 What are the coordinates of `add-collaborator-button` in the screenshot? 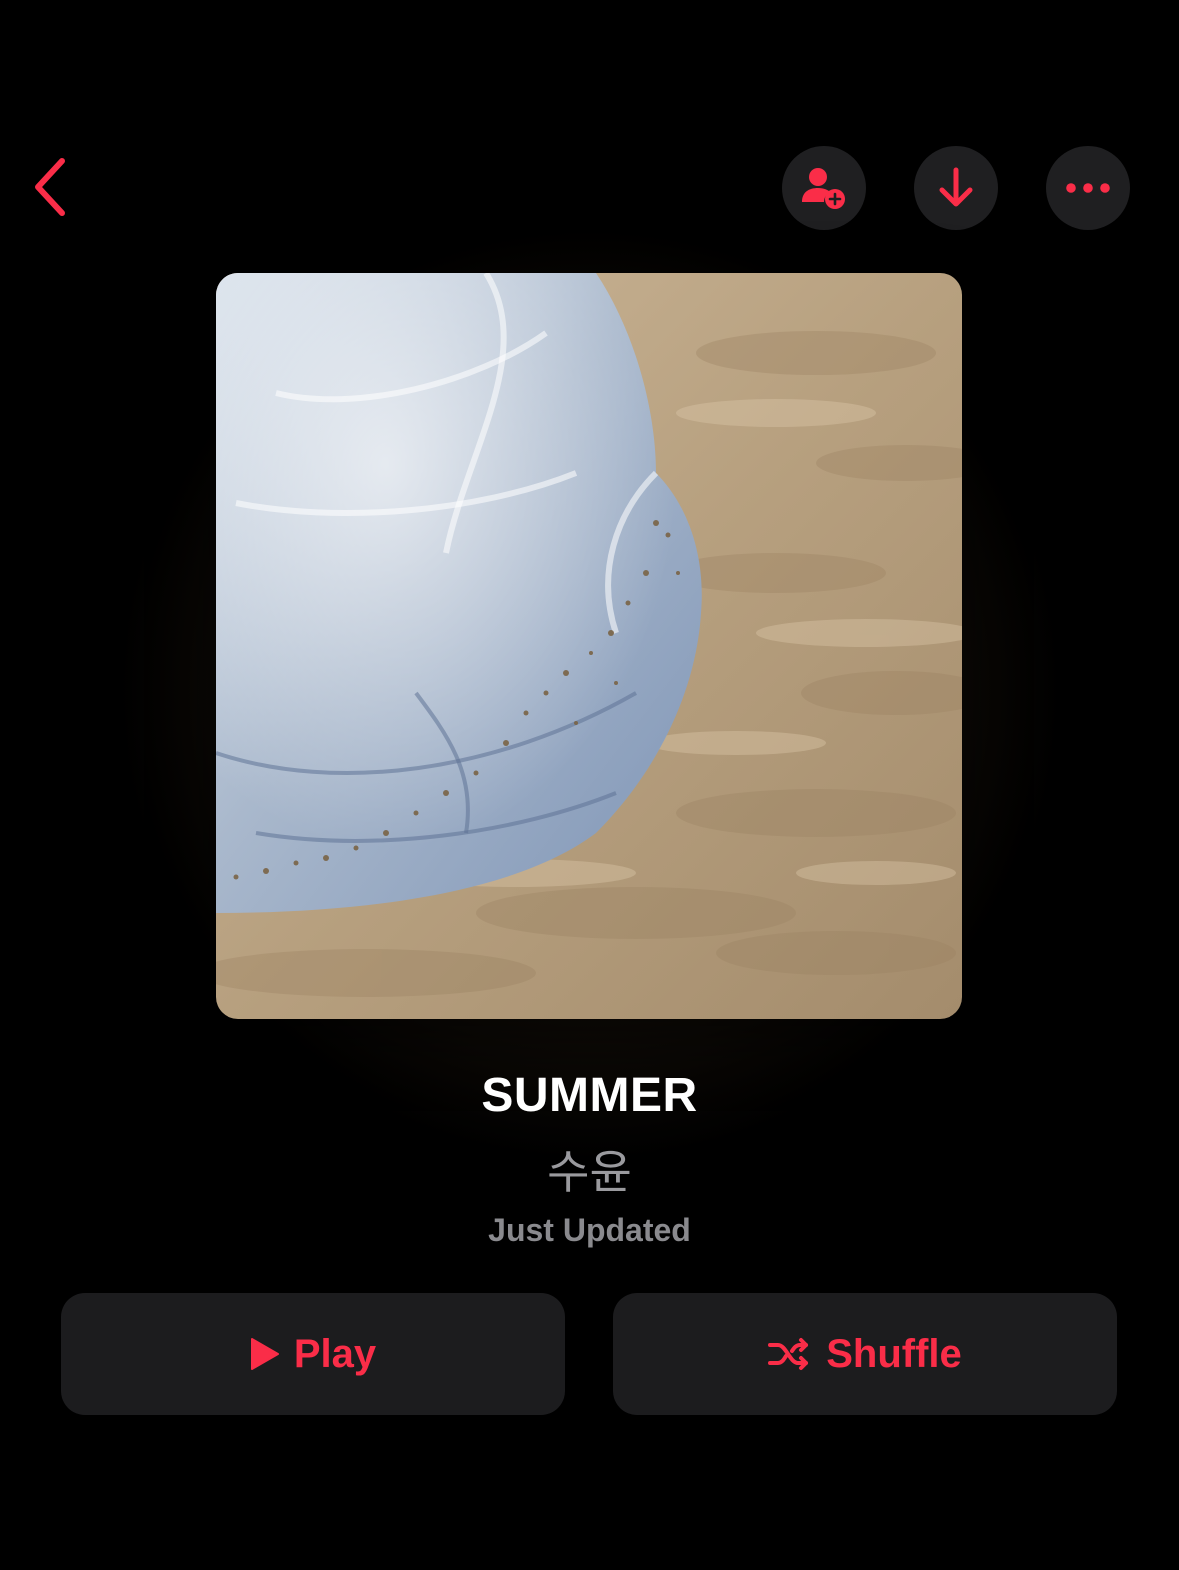 It's located at (824, 188).